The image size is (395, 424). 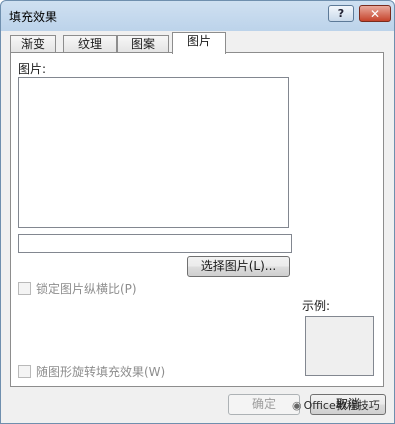 What do you see at coordinates (264, 404) in the screenshot?
I see `ok-button: 确定` at bounding box center [264, 404].